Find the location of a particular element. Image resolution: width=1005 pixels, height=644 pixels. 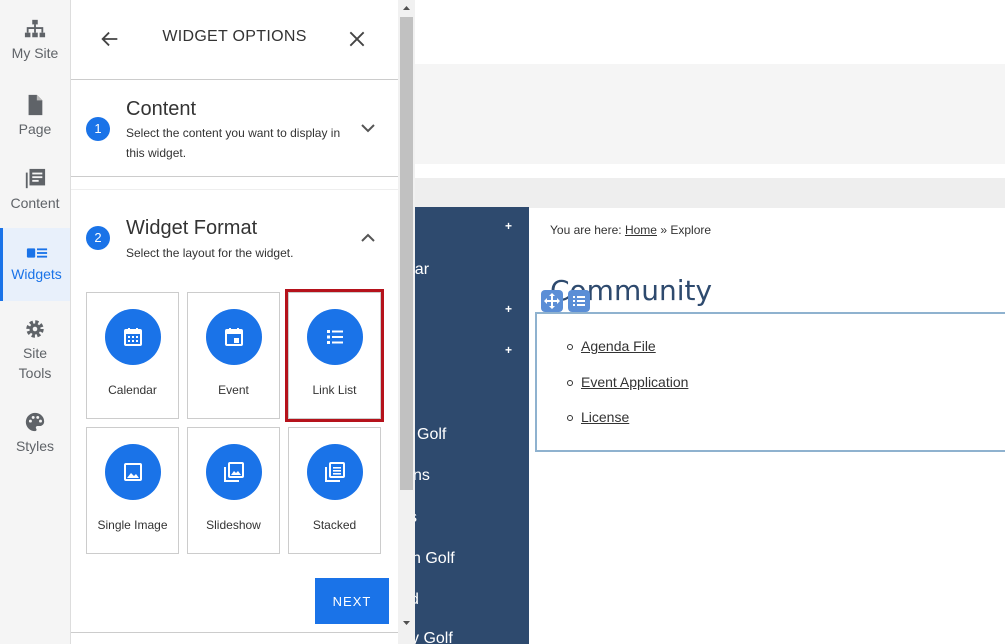

breadcrumb-prefix: You are here: is located at coordinates (586, 230).